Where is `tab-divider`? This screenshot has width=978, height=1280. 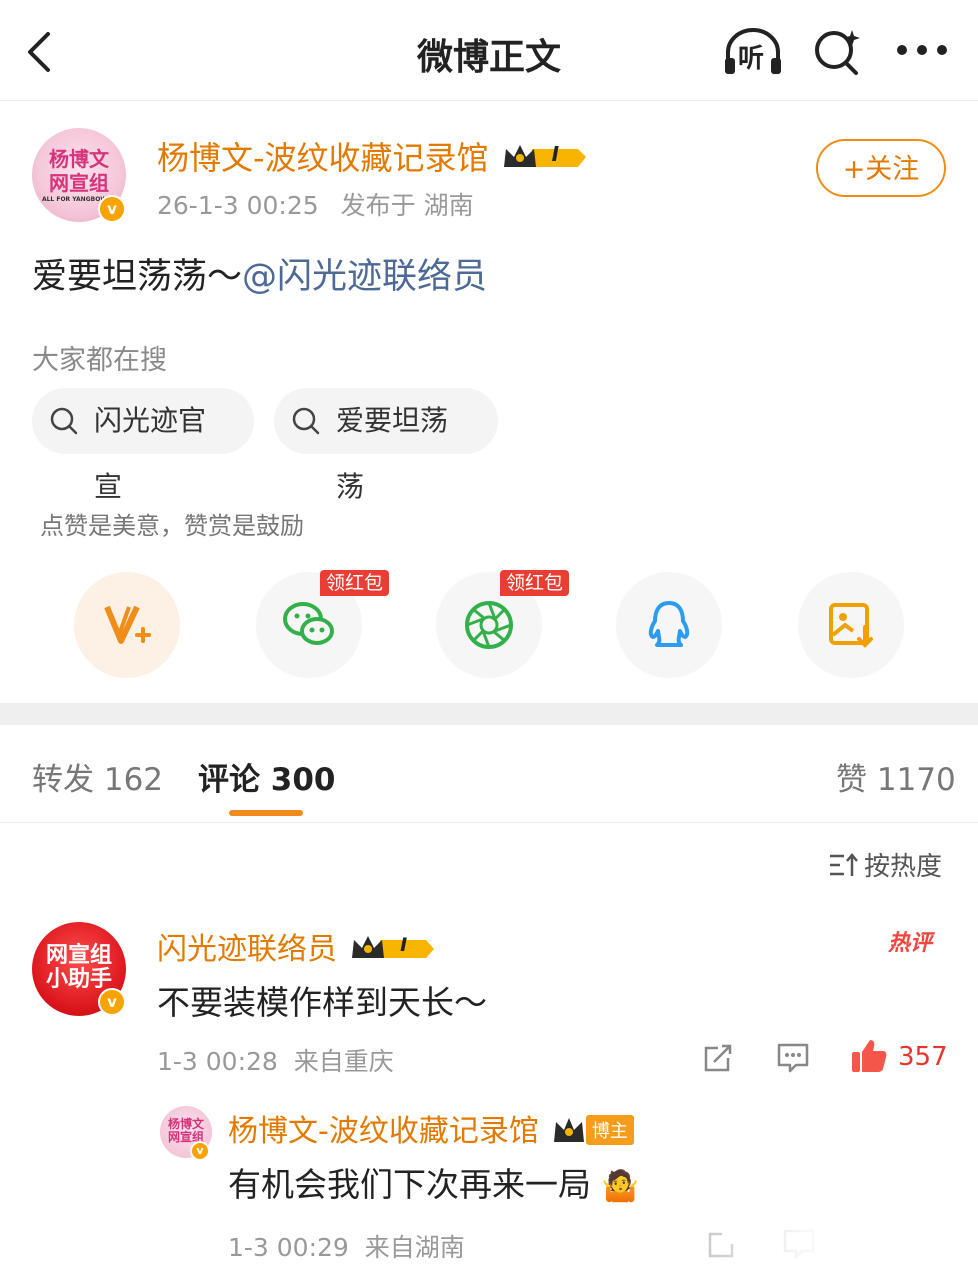 tab-divider is located at coordinates (489, 822).